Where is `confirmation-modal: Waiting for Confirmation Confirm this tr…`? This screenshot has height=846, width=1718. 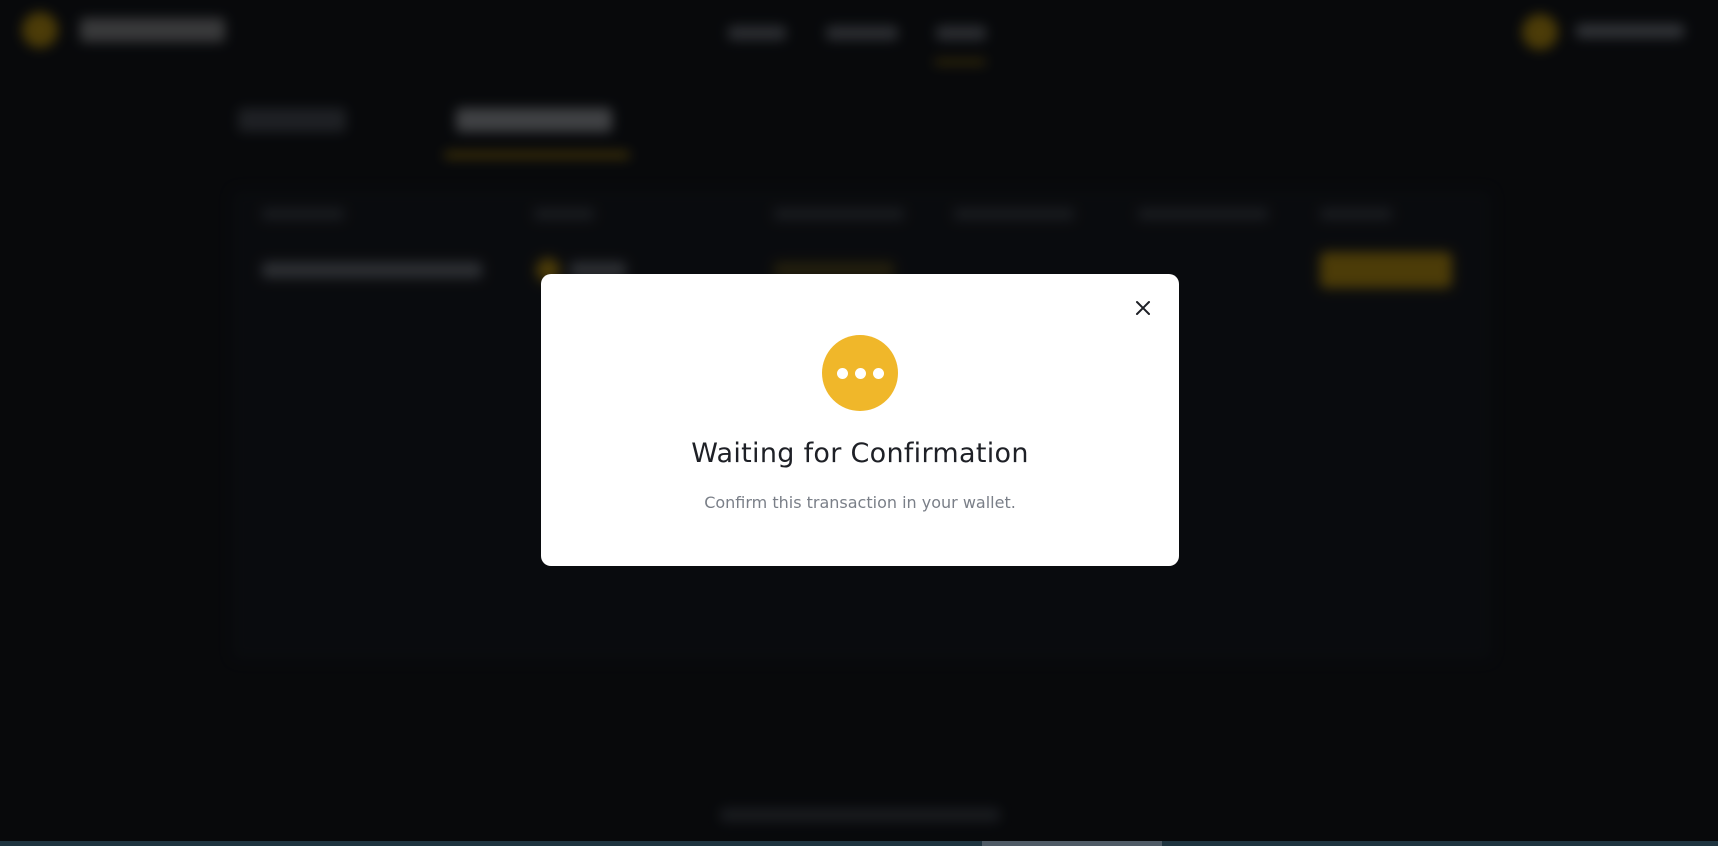 confirmation-modal: Waiting for Confirmation Confirm this tr… is located at coordinates (860, 420).